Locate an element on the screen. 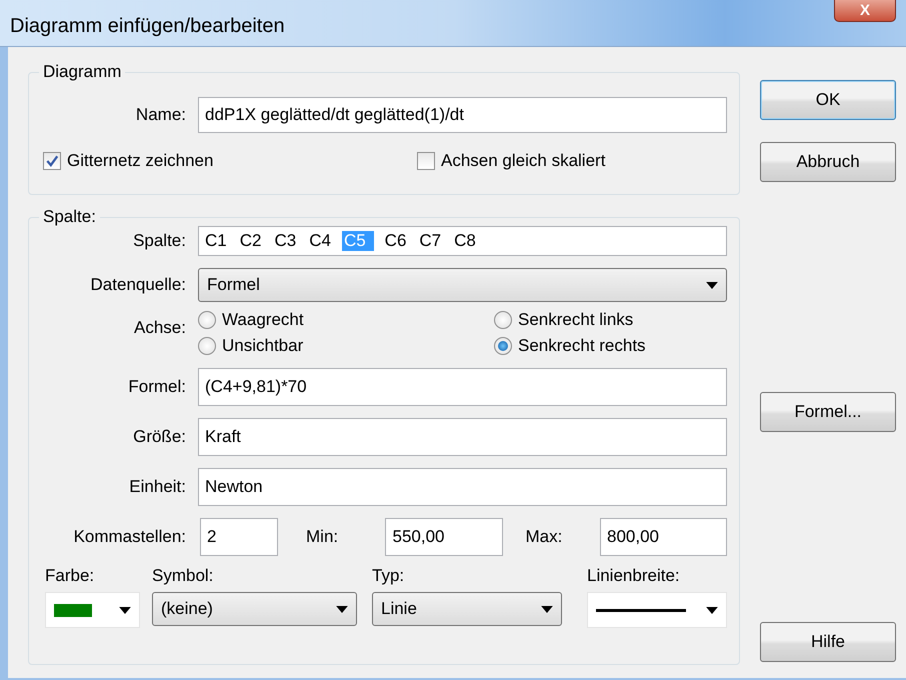 The image size is (906, 680). column-token: C4 is located at coordinates (320, 241).